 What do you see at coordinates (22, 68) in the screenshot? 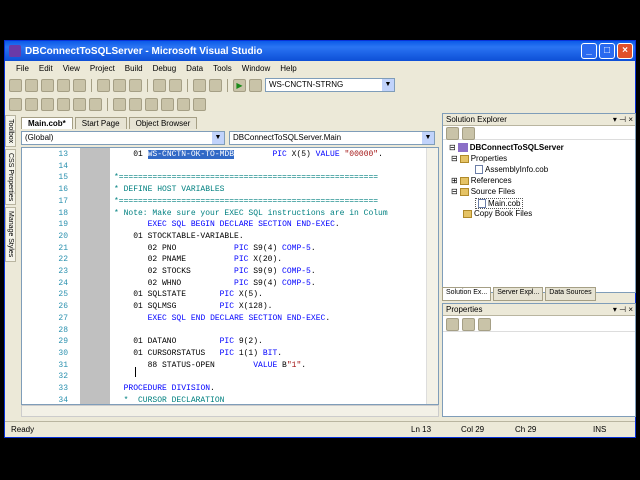
I see `menu-file: File` at bounding box center [22, 68].